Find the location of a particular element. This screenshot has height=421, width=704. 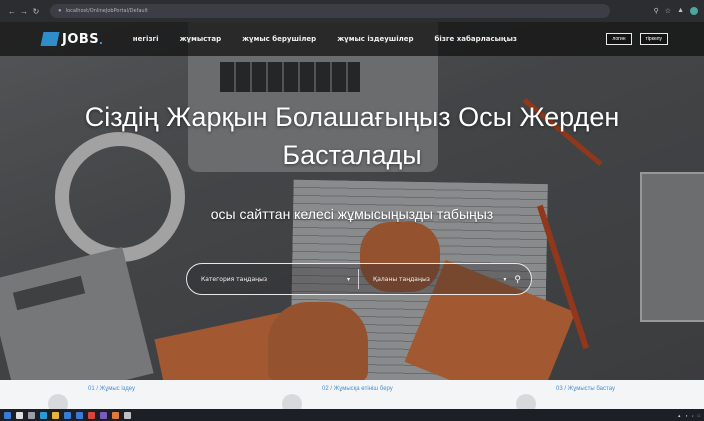

logo-text: JOBS is located at coordinates (81, 39).